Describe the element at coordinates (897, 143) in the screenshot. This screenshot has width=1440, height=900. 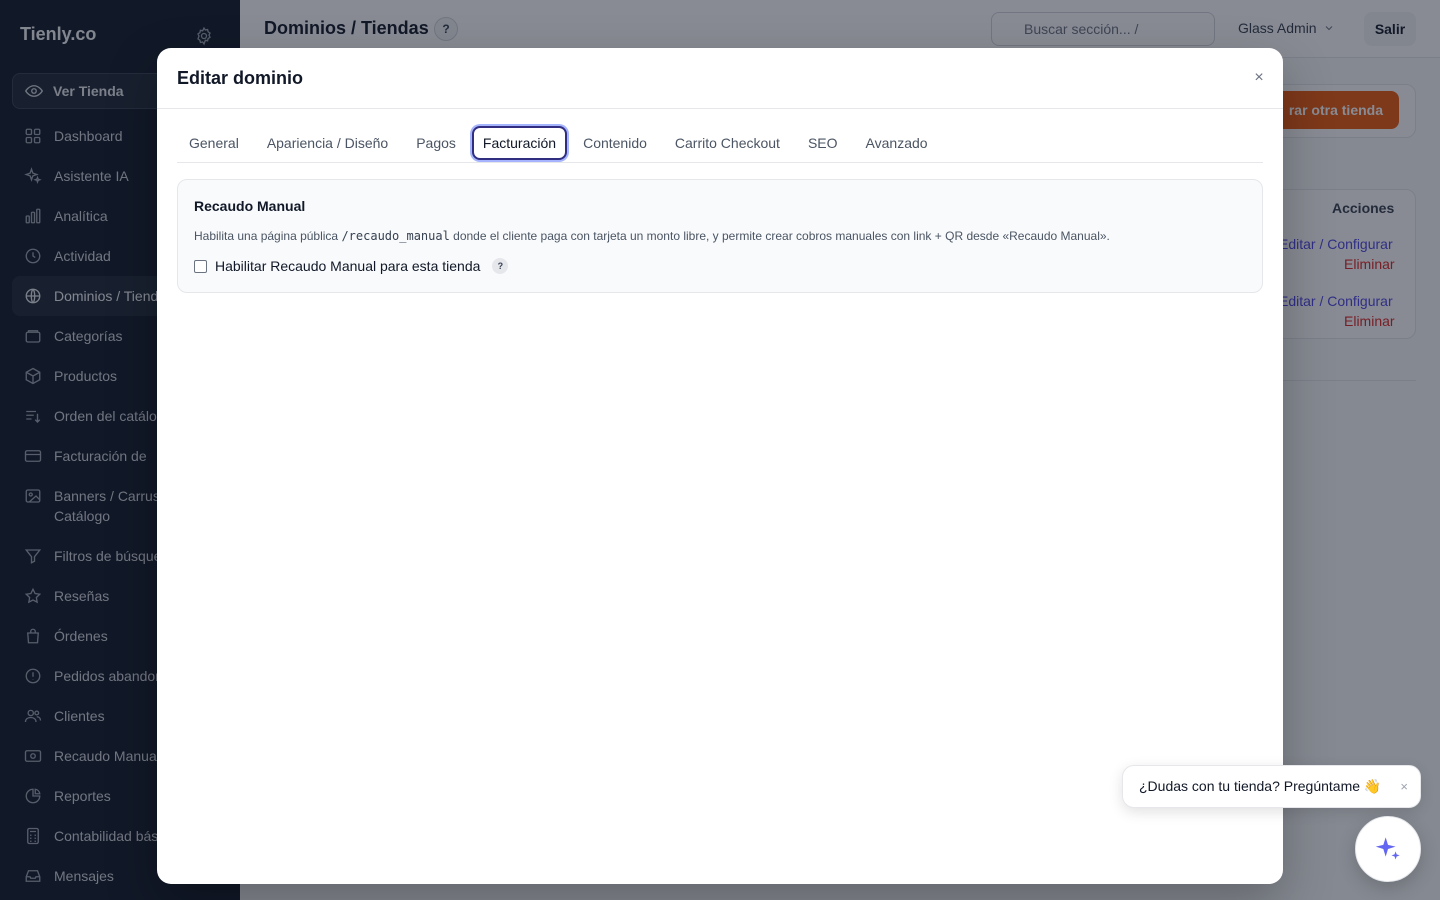
I see `tab-avanzado: Avanzado` at that location.